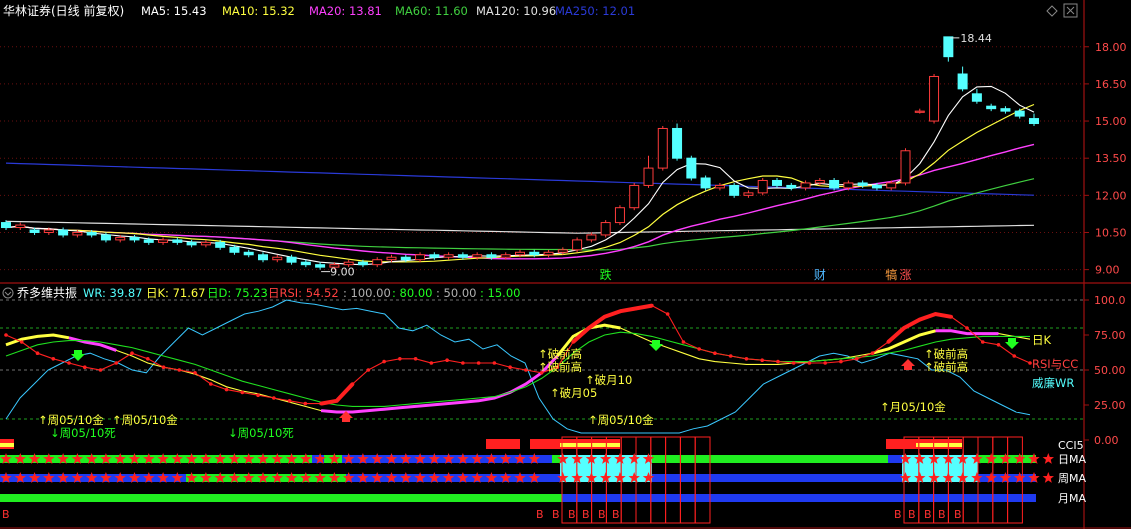 This screenshot has height=529, width=1131. What do you see at coordinates (1111, 158) in the screenshot?
I see `price-tick-label: 13.50` at bounding box center [1111, 158].